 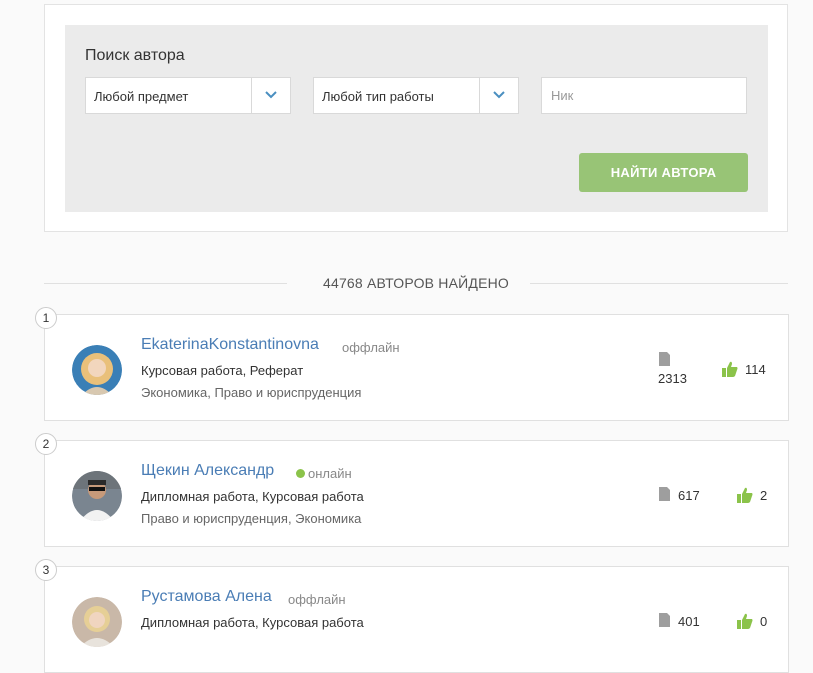 I want to click on documents-count: 2313, so click(x=672, y=378).